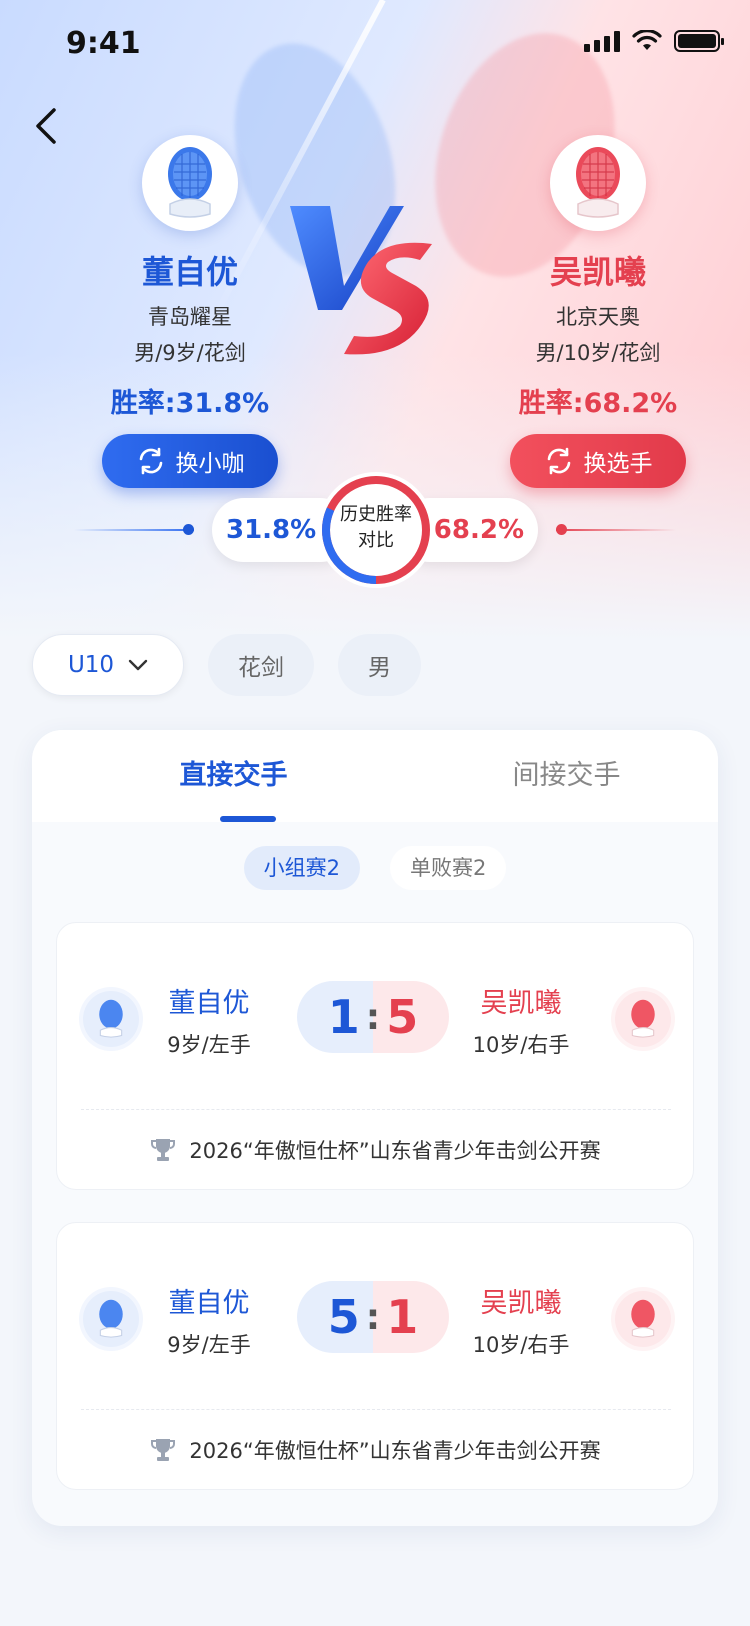 This screenshot has height=1626, width=750. Describe the element at coordinates (271, 530) in the screenshot. I see `left-percent: 31.8%` at that location.